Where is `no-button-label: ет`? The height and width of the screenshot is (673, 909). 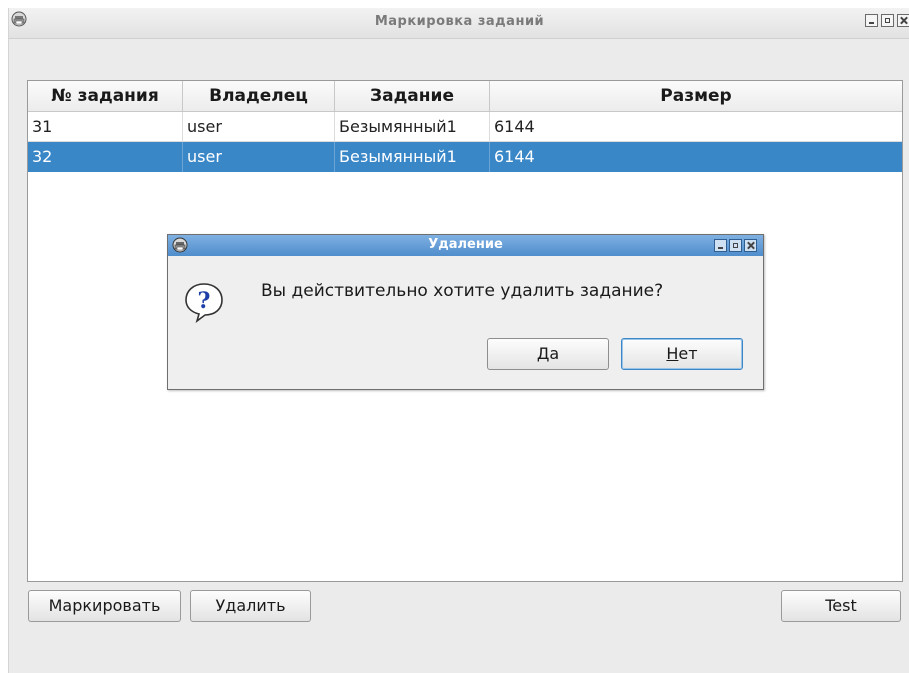
no-button-label: ет is located at coordinates (688, 353).